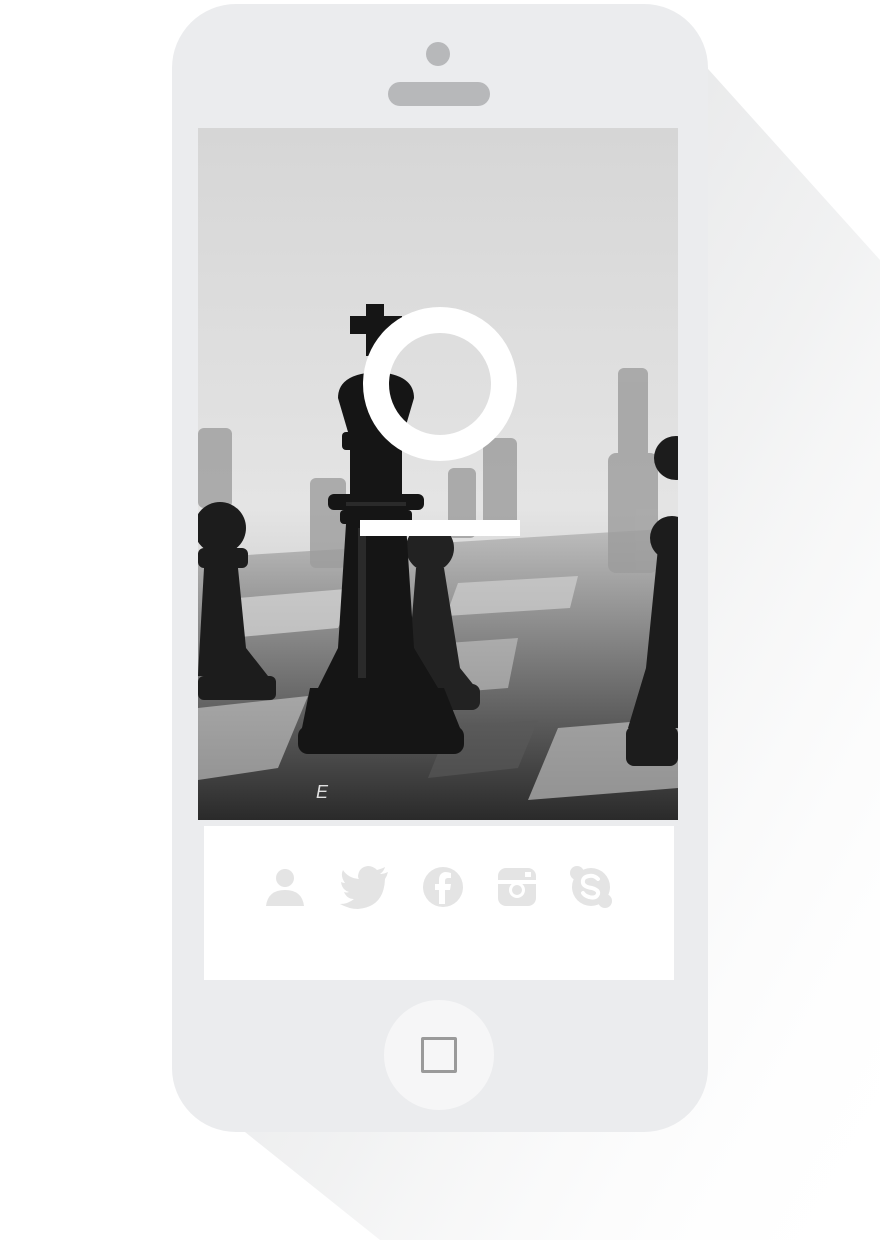 The height and width of the screenshot is (1240, 880). Describe the element at coordinates (439, 94) in the screenshot. I see `earpiece-speaker` at that location.